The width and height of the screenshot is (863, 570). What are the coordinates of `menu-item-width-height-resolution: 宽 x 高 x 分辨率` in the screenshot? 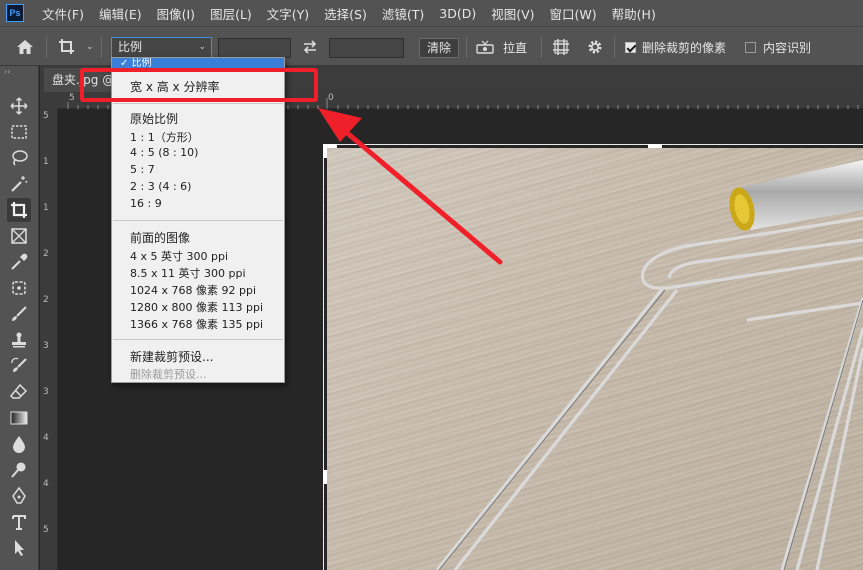 It's located at (174, 86).